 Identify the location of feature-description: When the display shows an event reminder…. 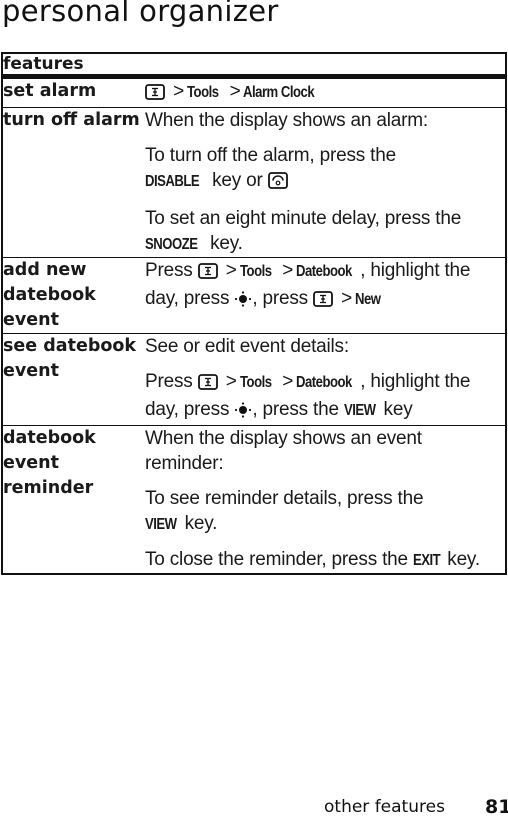
(325, 499).